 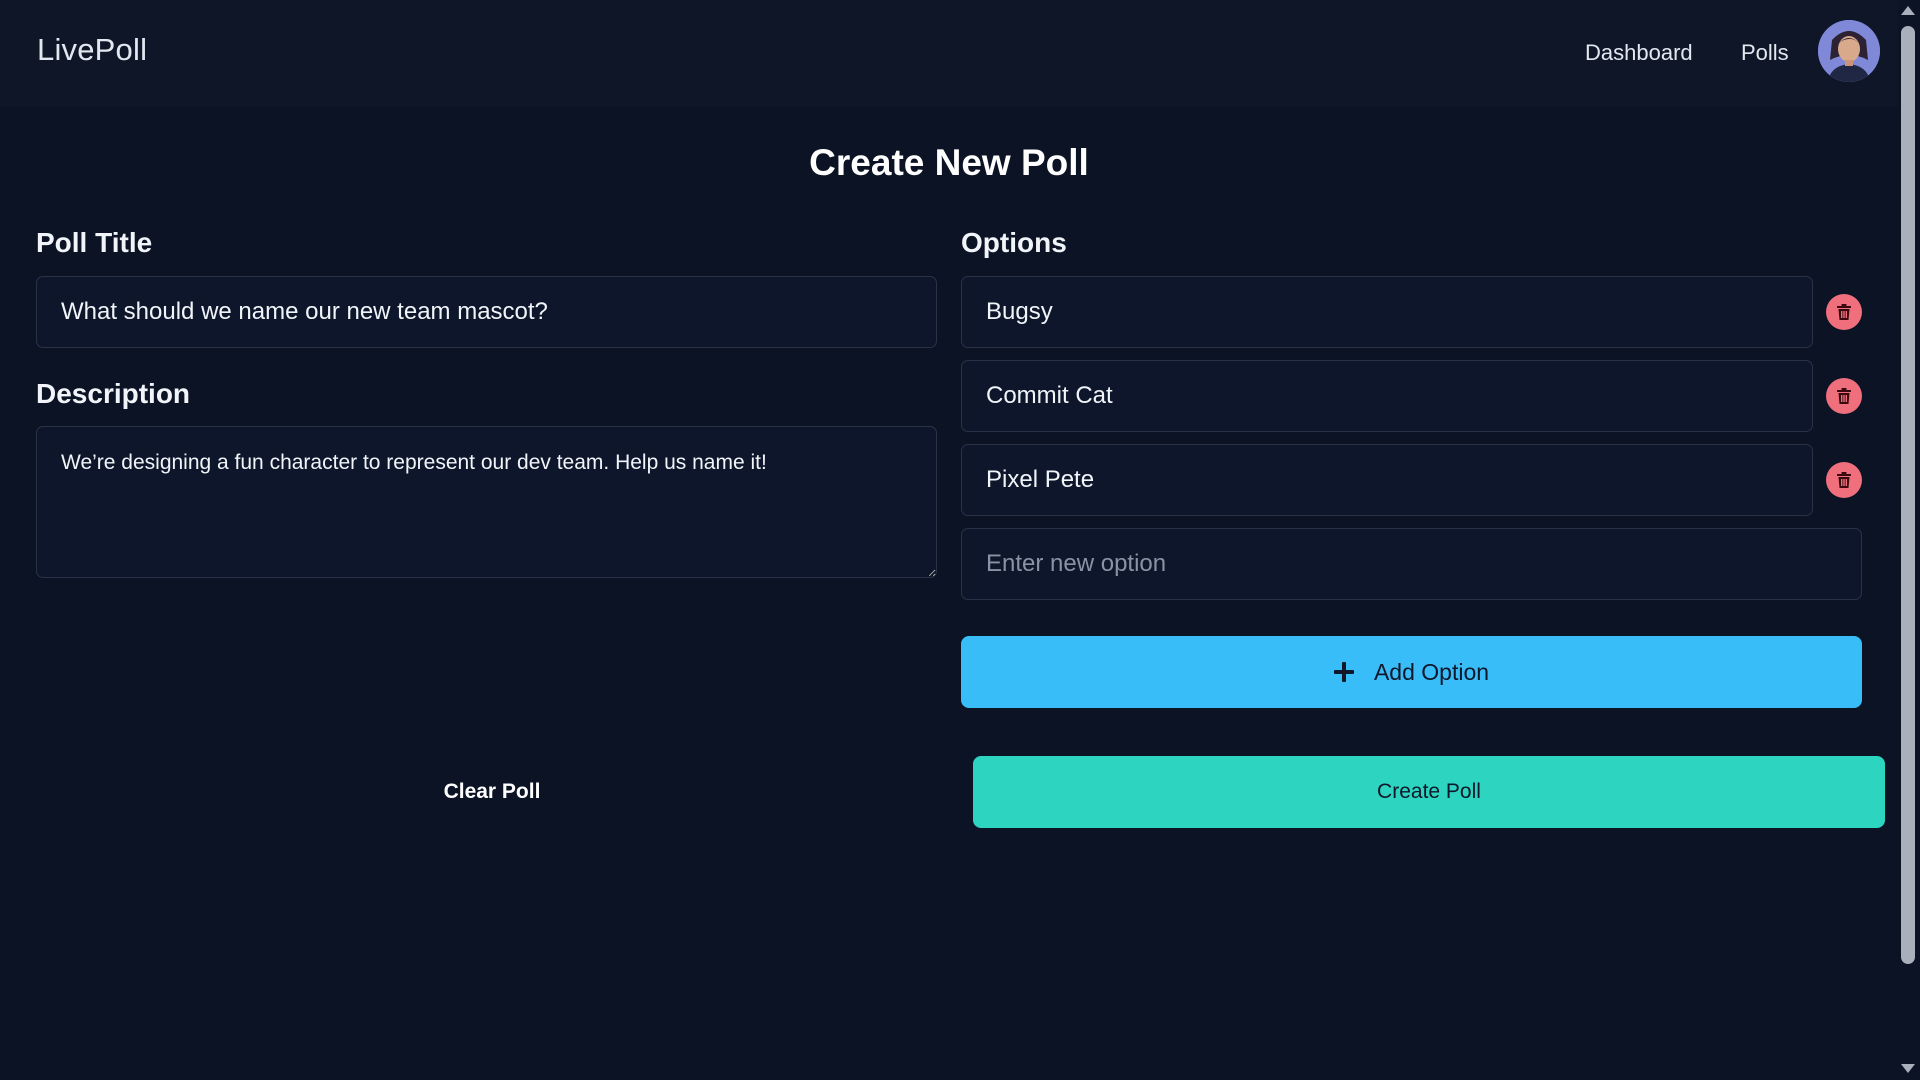 I want to click on avatar-portrait-icon, so click(x=1849, y=51).